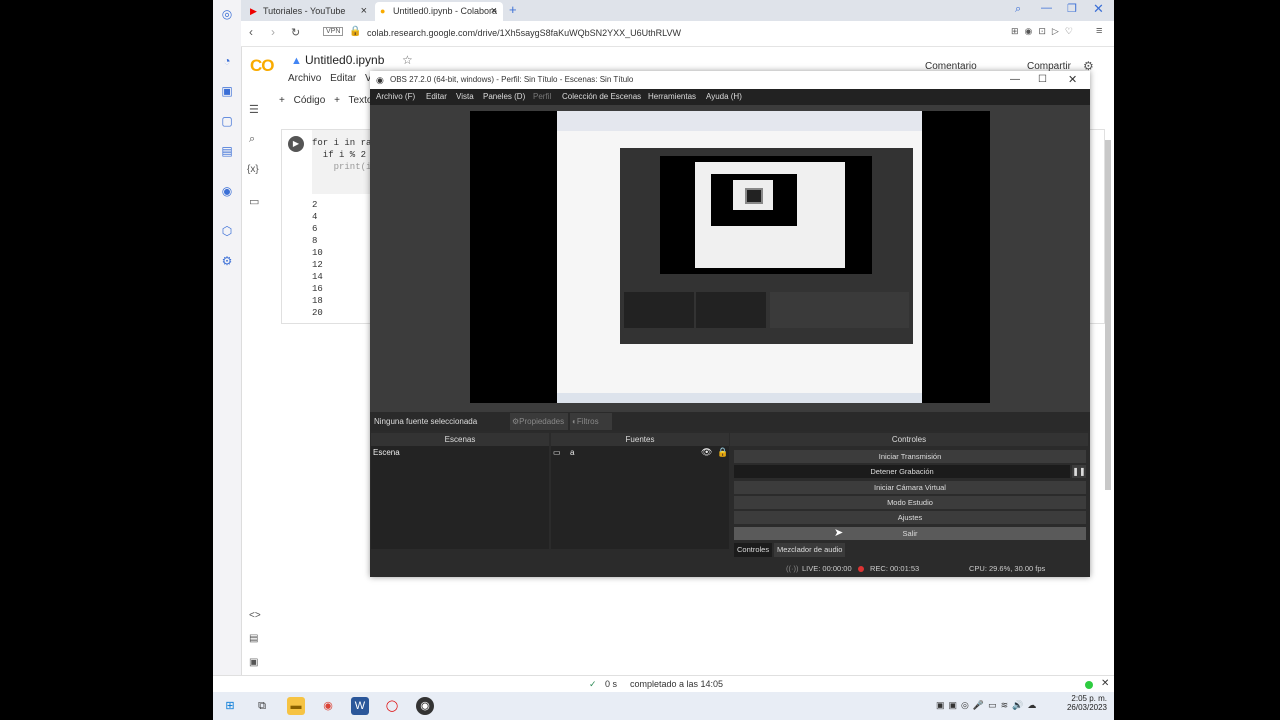 The width and height of the screenshot is (1280, 720). What do you see at coordinates (253, 638) in the screenshot?
I see `command-palette-icon: ▤` at bounding box center [253, 638].